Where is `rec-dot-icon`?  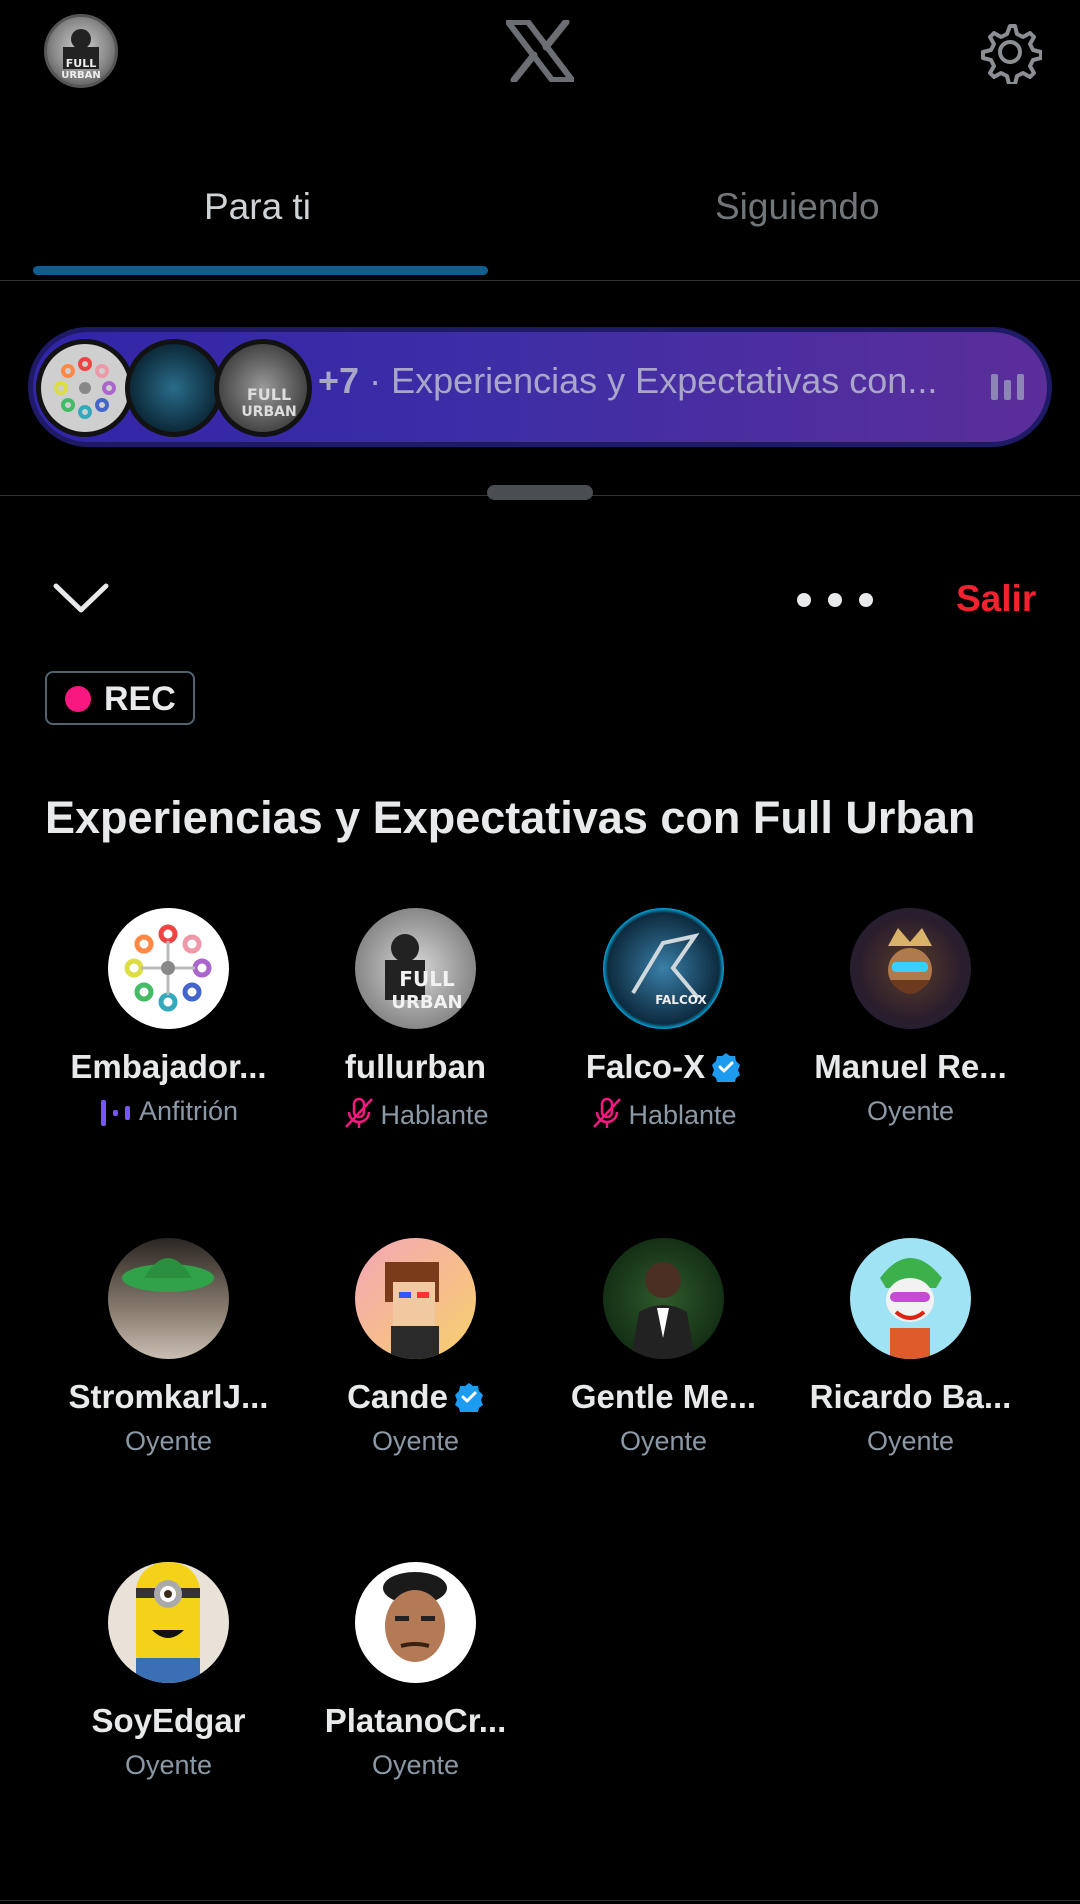 rec-dot-icon is located at coordinates (78, 699).